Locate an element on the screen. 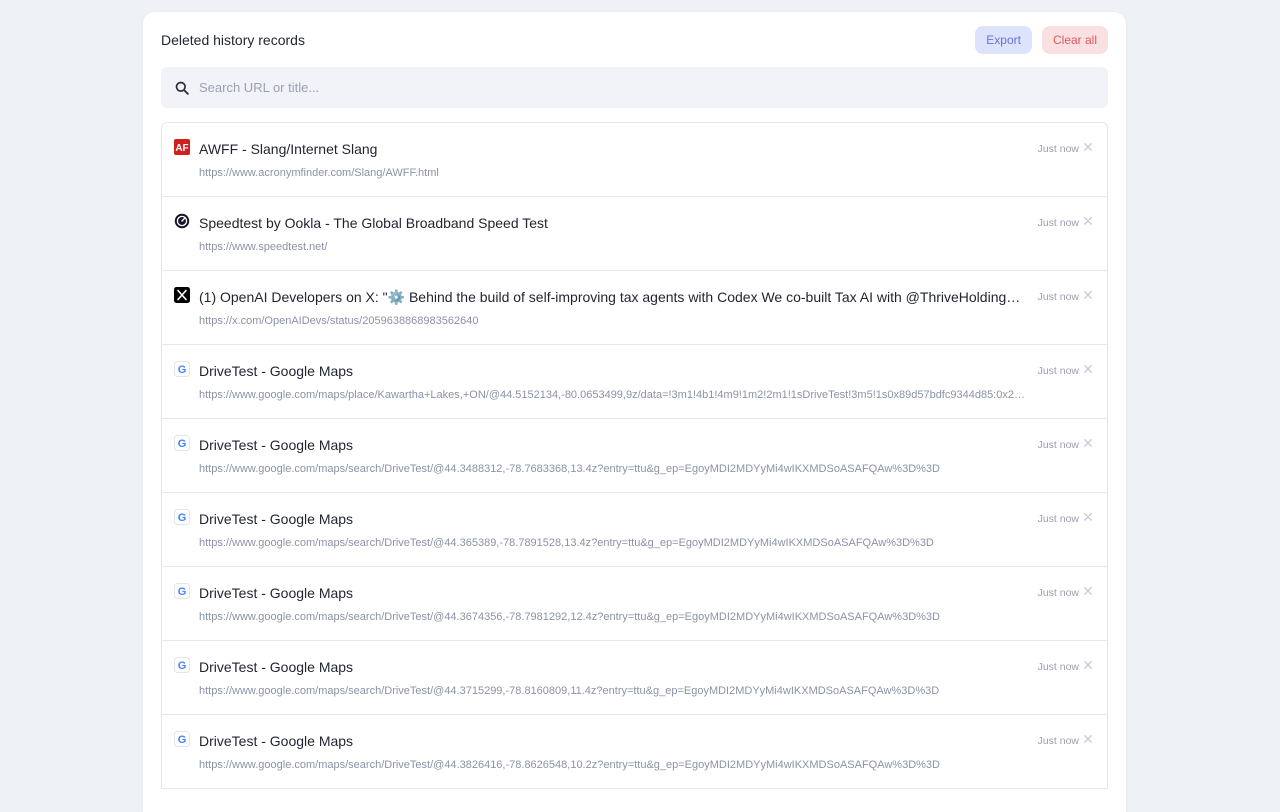 This screenshot has width=1280, height=812. search-bar is located at coordinates (634, 87).